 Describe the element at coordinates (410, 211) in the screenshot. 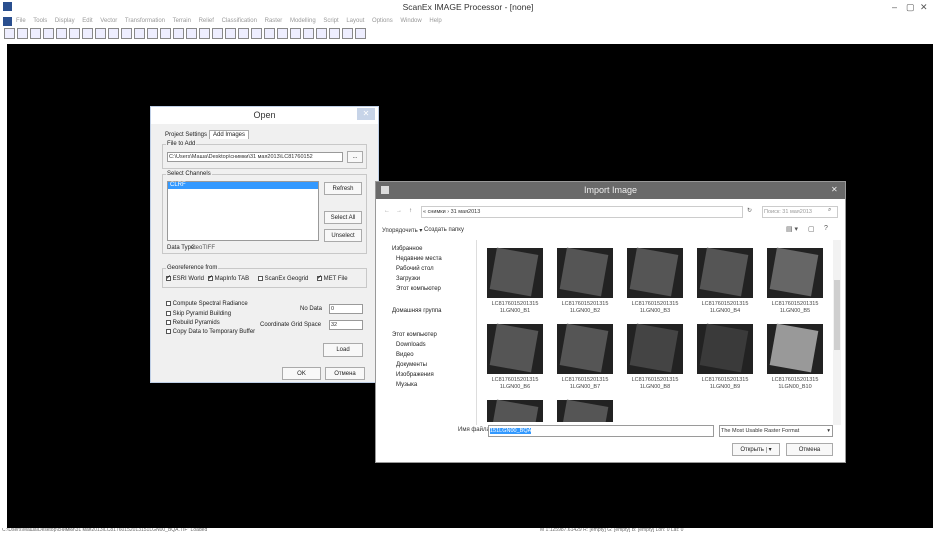

I see `up-icon: ↑` at that location.